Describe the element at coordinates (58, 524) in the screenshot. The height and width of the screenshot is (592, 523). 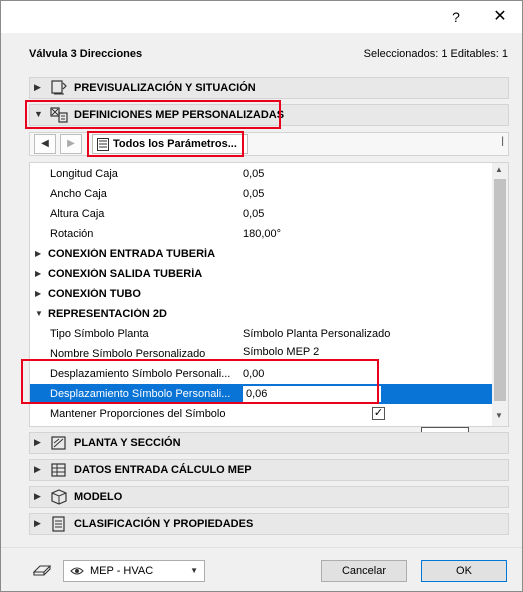
I see `document-list-icon` at that location.